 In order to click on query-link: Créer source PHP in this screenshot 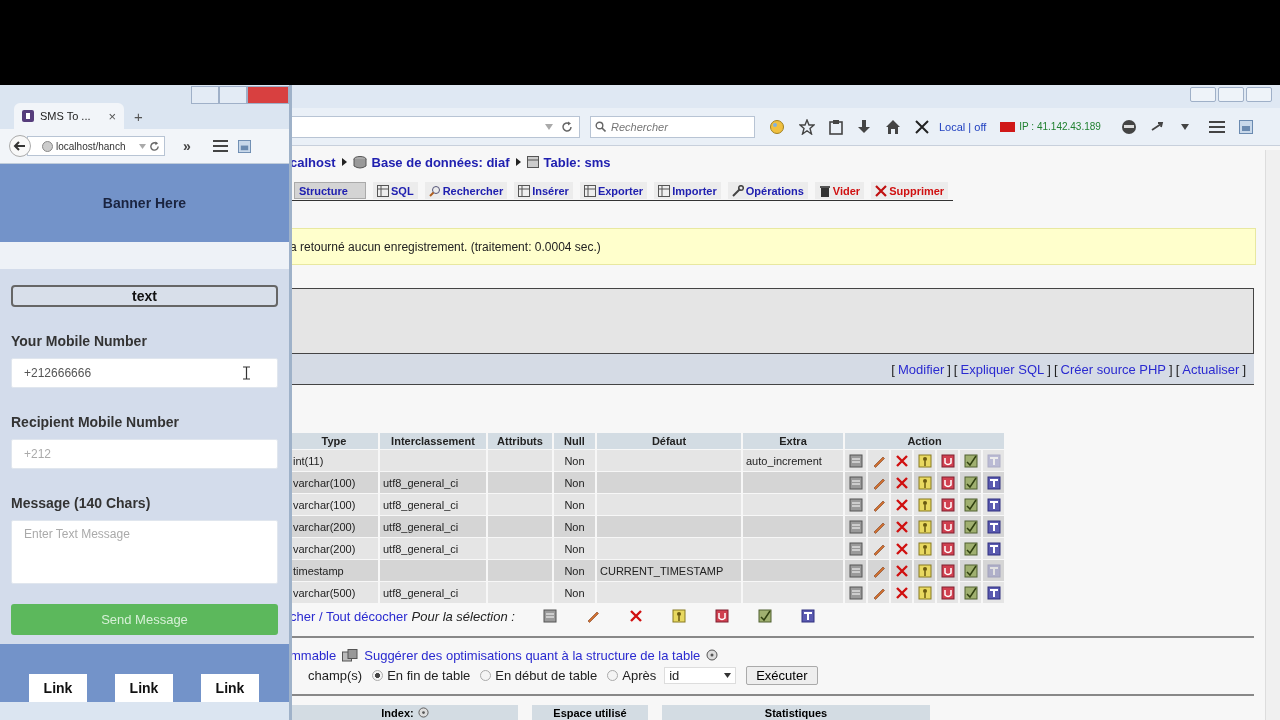, I will do `click(1113, 369)`.